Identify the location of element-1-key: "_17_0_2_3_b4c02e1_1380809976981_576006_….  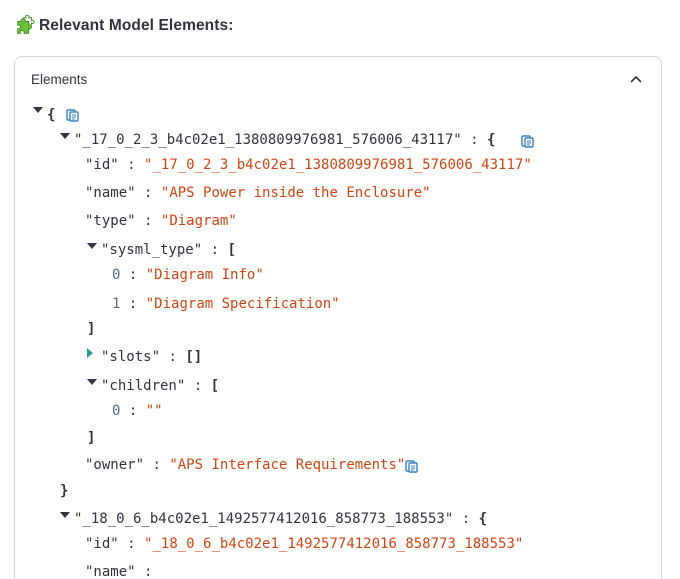
(268, 140).